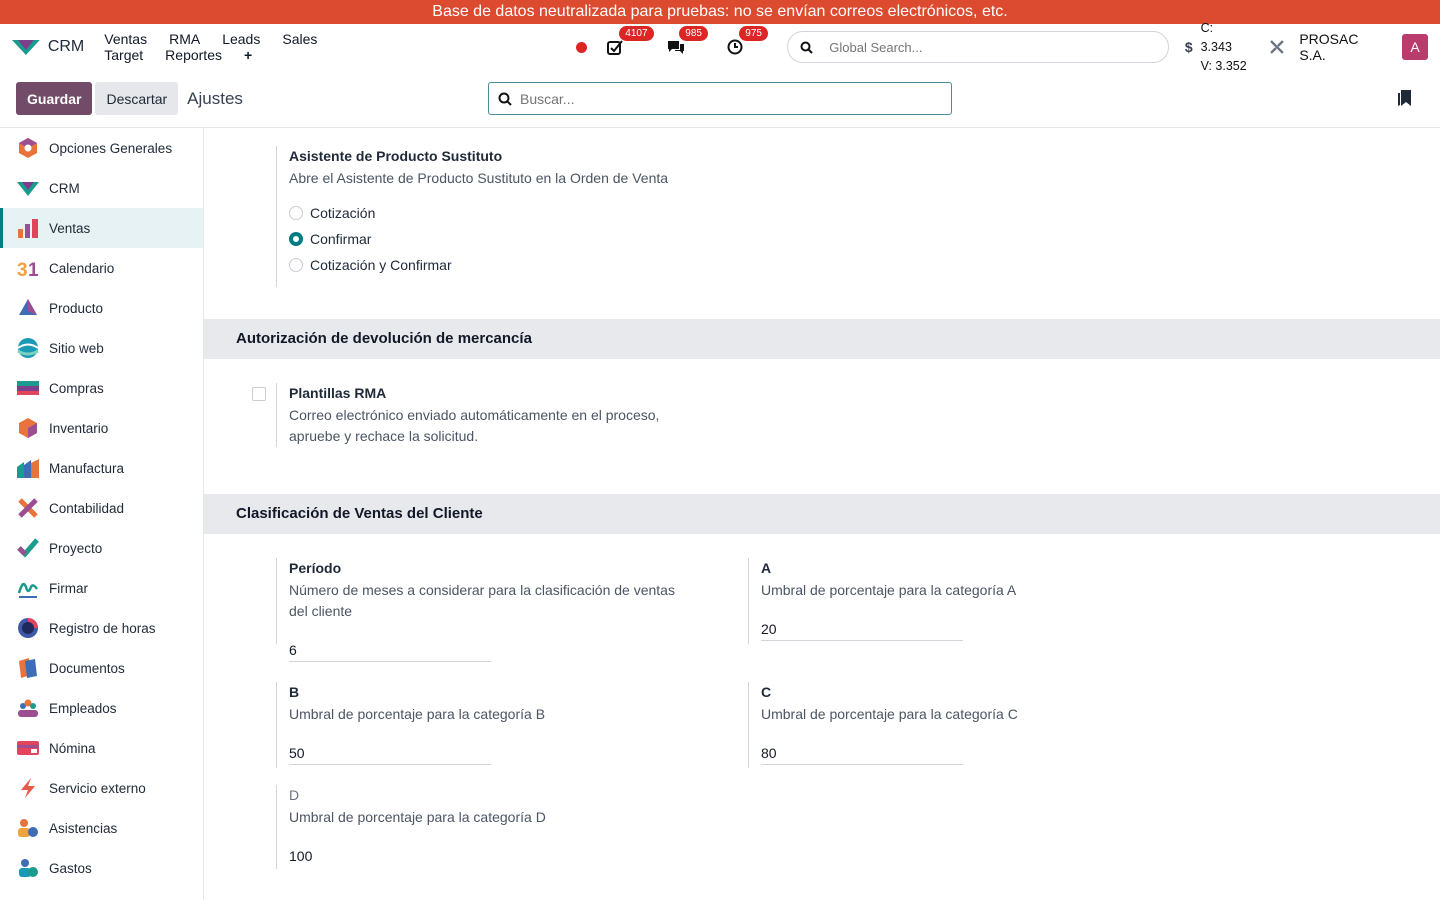  I want to click on sidebar-item-calendario: 31 Calendario, so click(101, 268).